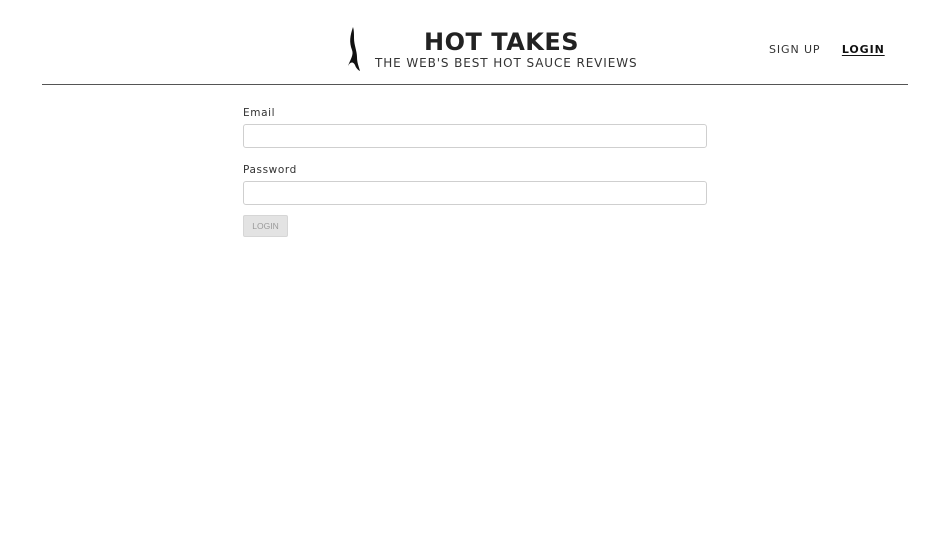  I want to click on site-tagline: THE WEB'S BEST HOT SAUCE REVIEWS, so click(506, 63).